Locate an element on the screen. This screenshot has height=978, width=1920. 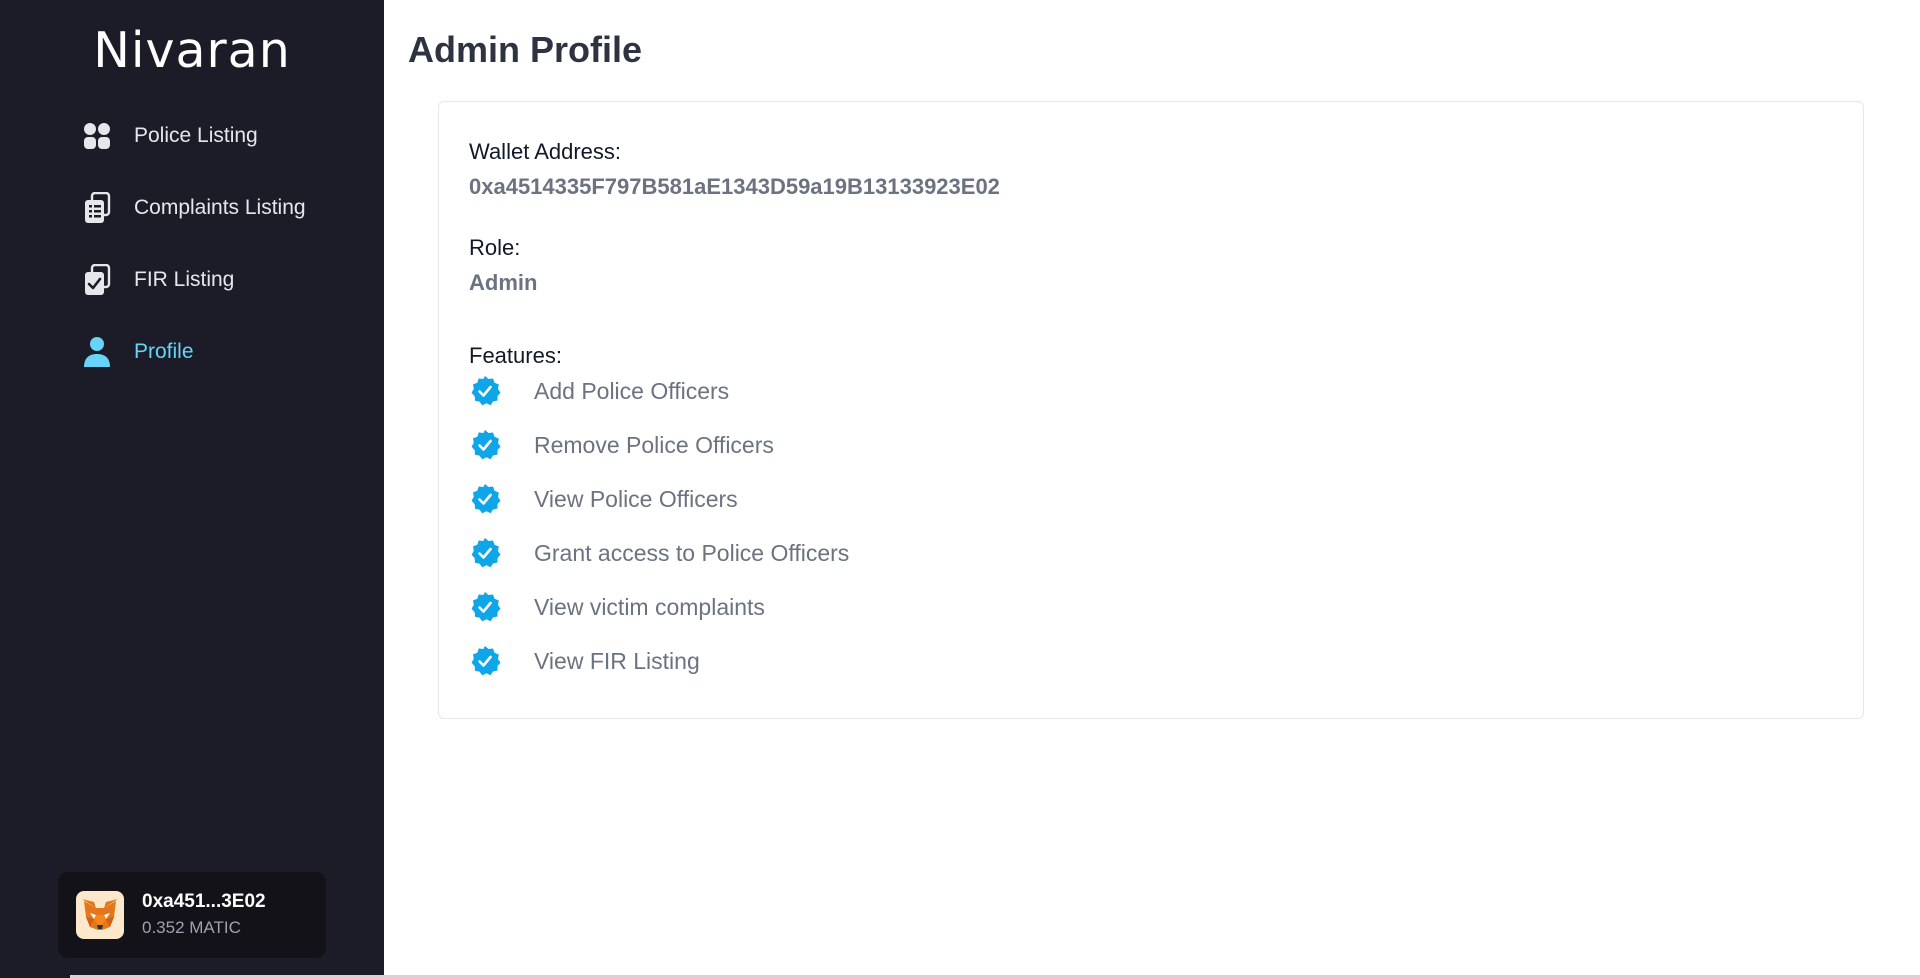
list-item: Remove Police Officers is located at coordinates (659, 445).